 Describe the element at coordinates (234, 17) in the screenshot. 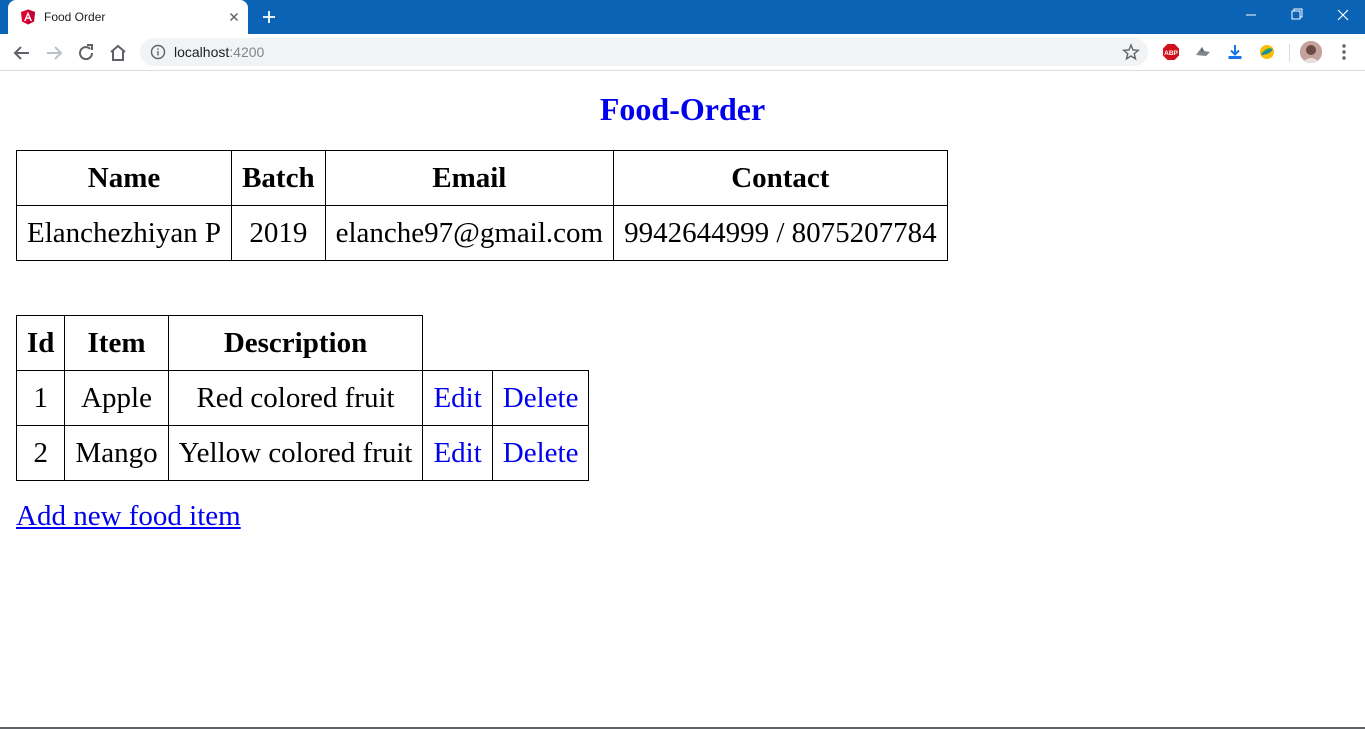

I see `close-icon` at that location.